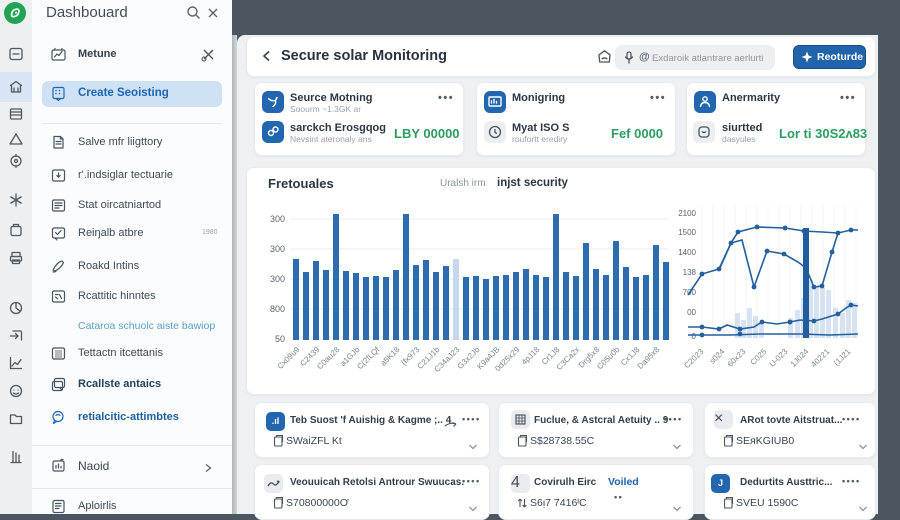 The image size is (900, 520). What do you see at coordinates (368, 358) in the screenshot?
I see `svg-text: C(2fLQf` at bounding box center [368, 358].